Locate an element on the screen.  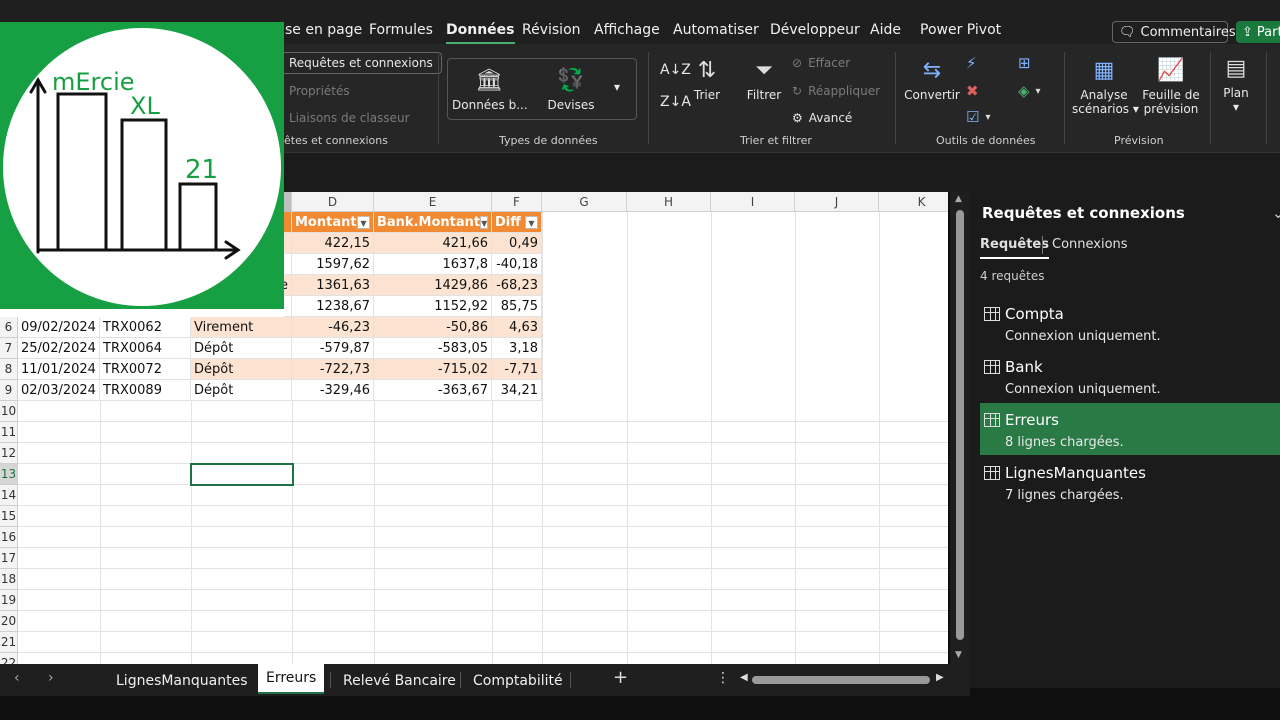
cell-id: TRX0089 is located at coordinates (145, 390).